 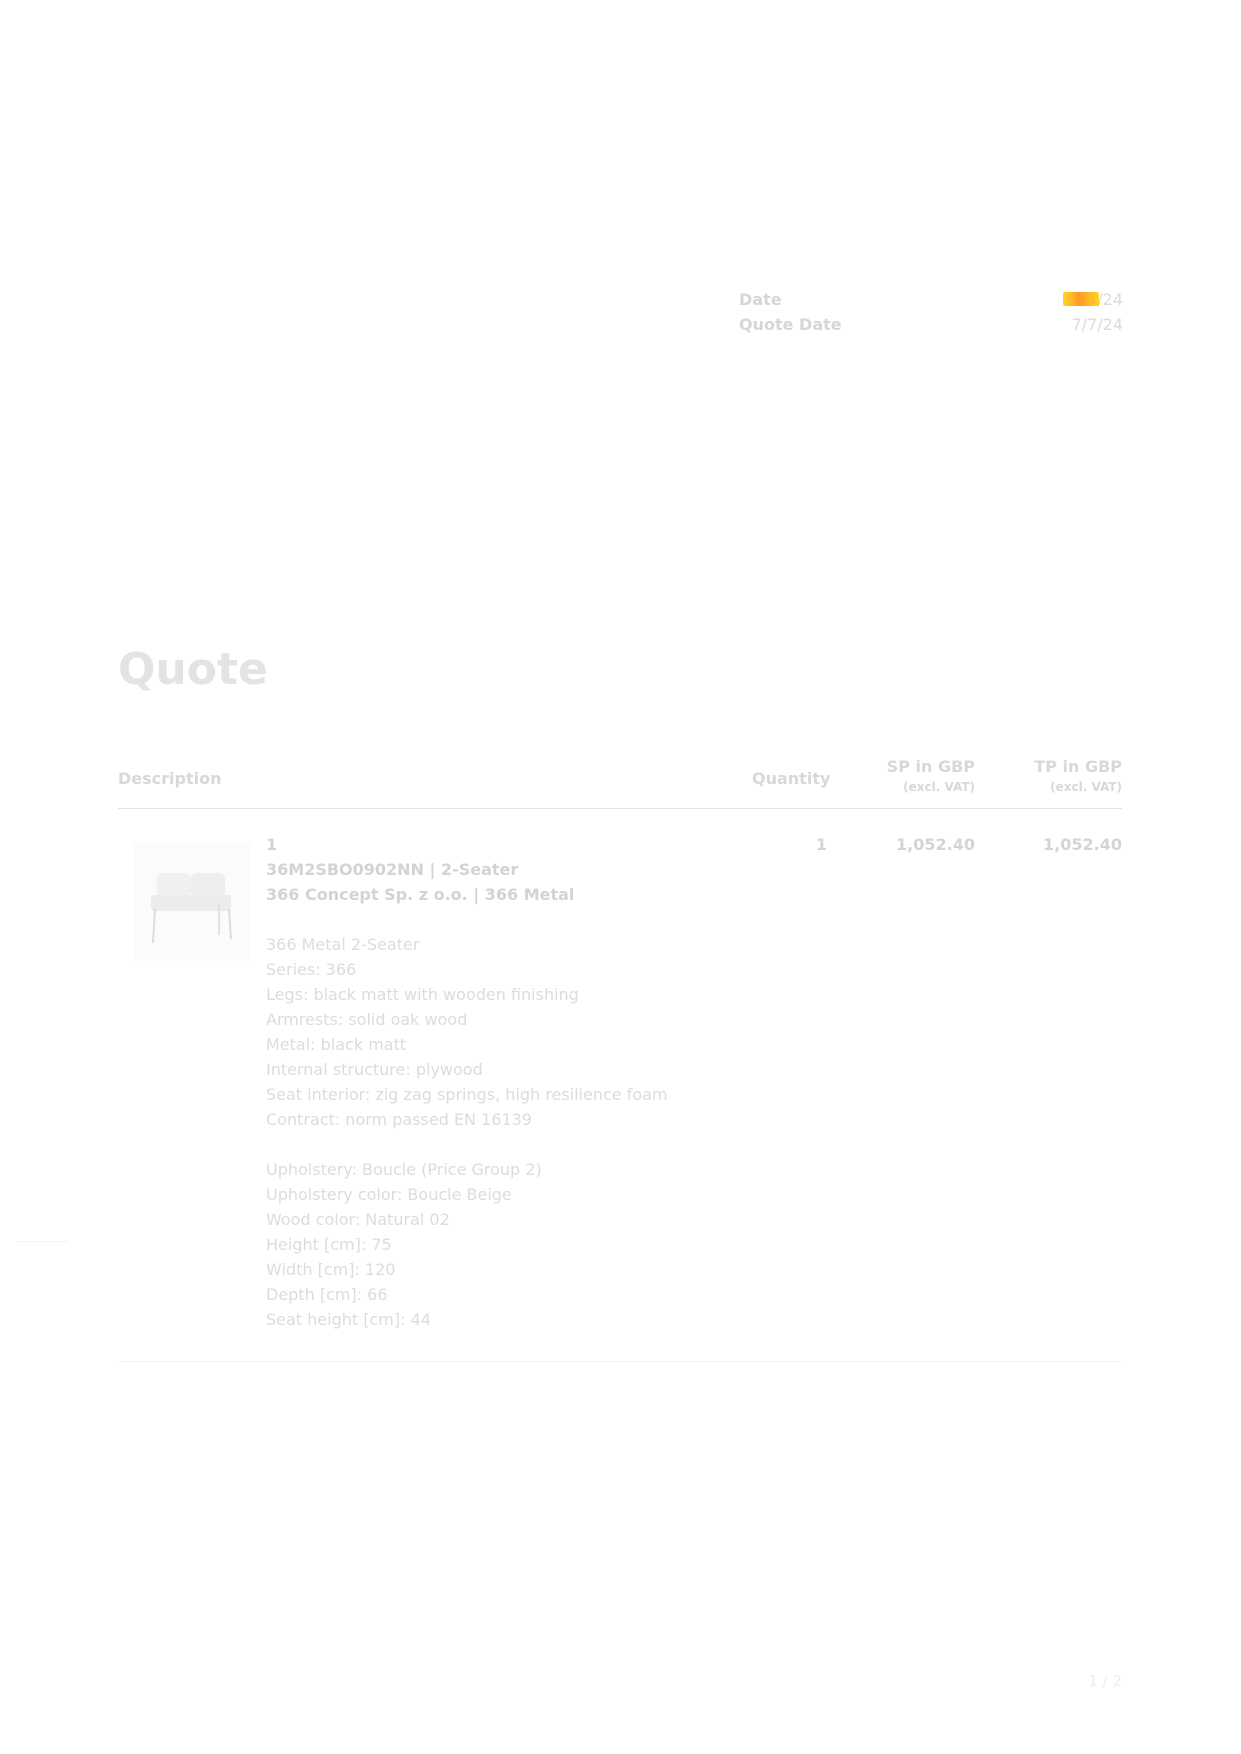 I want to click on date-highlight-mark, so click(x=1080, y=299).